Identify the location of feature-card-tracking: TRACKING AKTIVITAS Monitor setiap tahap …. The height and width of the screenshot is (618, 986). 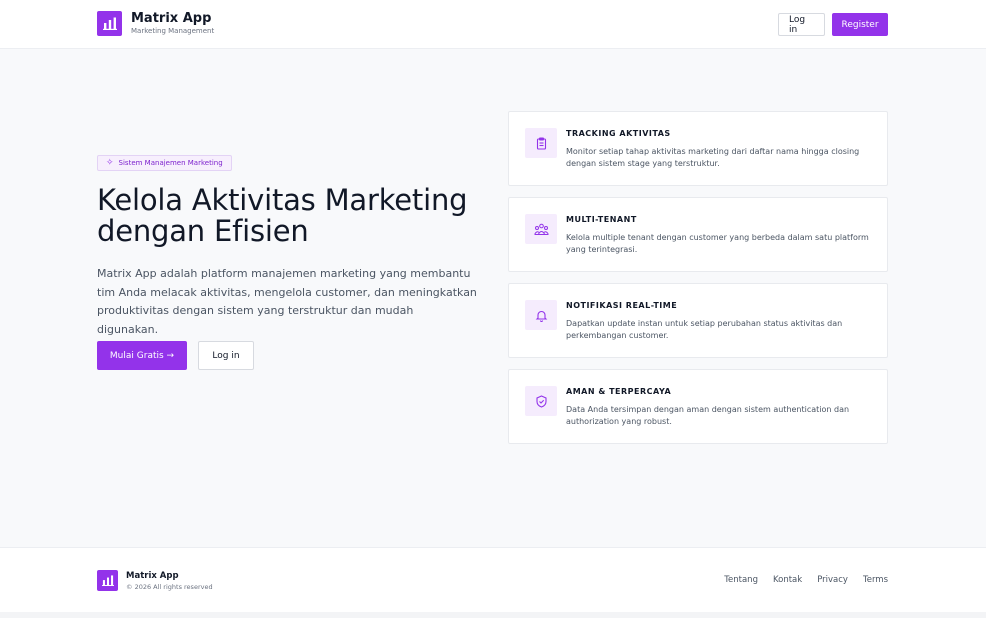
(698, 148).